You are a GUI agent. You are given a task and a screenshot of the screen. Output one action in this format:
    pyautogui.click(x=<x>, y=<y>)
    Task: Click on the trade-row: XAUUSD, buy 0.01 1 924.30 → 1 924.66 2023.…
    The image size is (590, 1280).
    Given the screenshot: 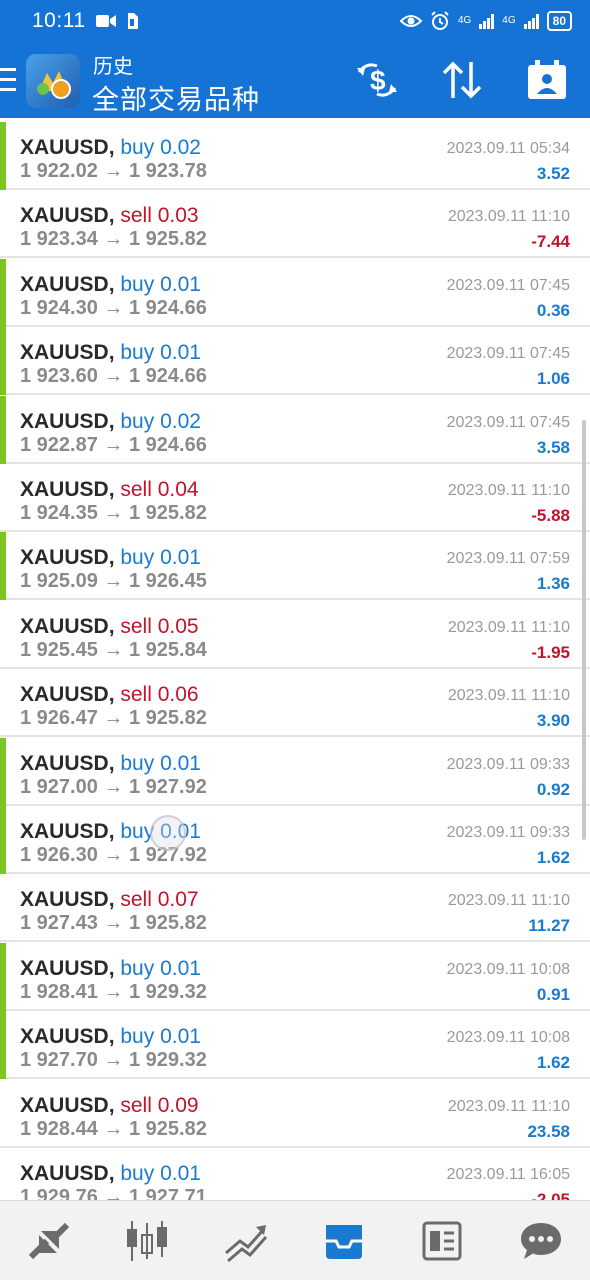 What is the action you would take?
    pyautogui.click(x=295, y=292)
    